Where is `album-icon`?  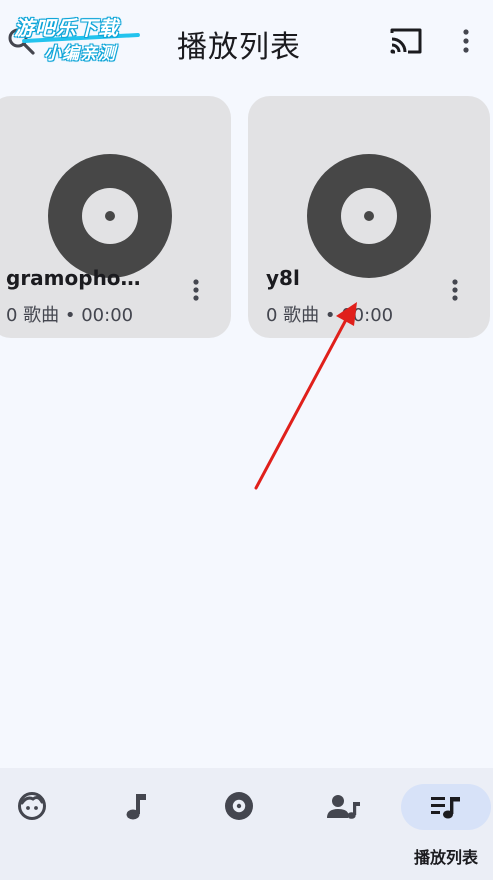 album-icon is located at coordinates (239, 806).